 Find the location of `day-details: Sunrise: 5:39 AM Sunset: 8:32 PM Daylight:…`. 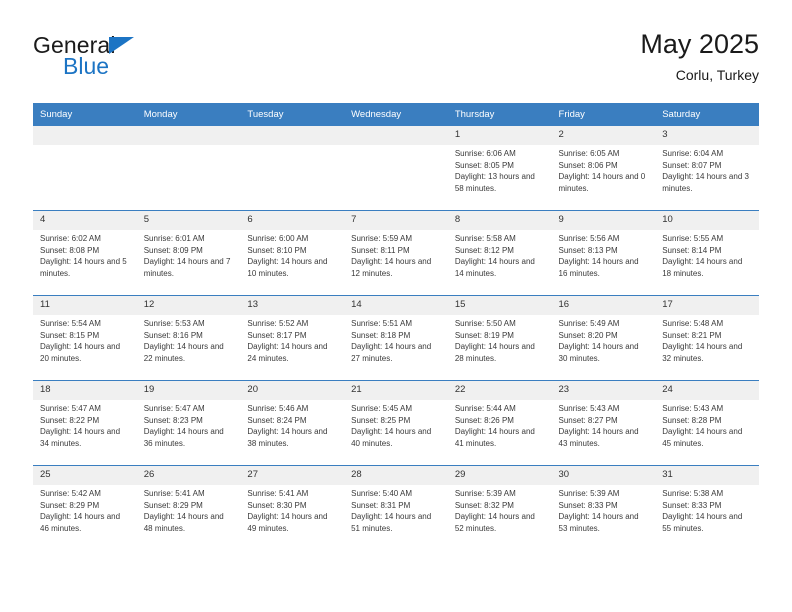

day-details: Sunrise: 5:39 AM Sunset: 8:32 PM Daylight:… is located at coordinates (500, 509).